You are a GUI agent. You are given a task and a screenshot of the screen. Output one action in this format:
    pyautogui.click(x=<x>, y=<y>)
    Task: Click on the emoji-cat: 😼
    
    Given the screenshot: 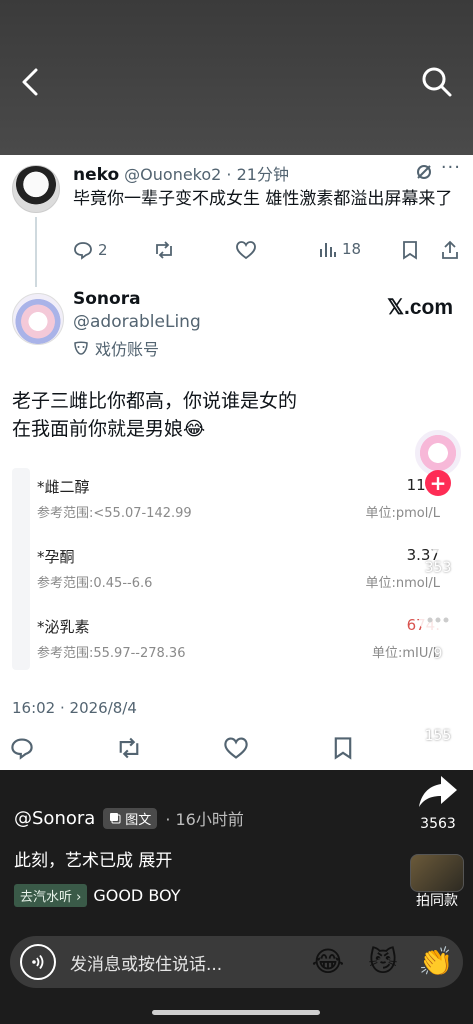 What is the action you would take?
    pyautogui.click(x=383, y=962)
    